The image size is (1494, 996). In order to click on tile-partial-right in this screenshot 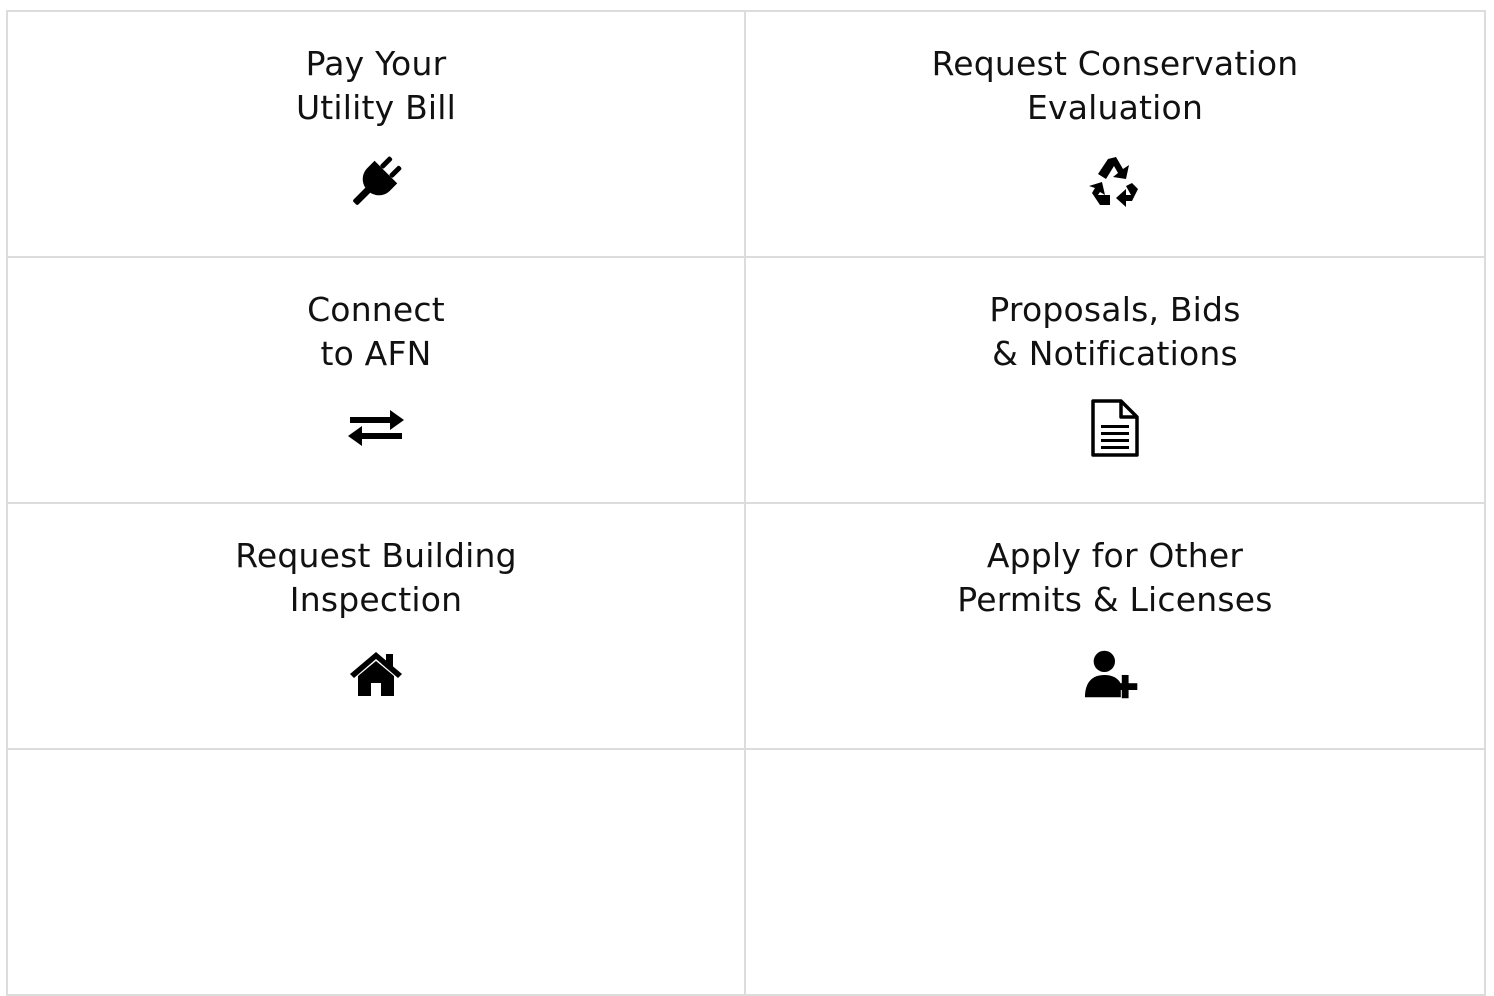, I will do `click(1115, 872)`.